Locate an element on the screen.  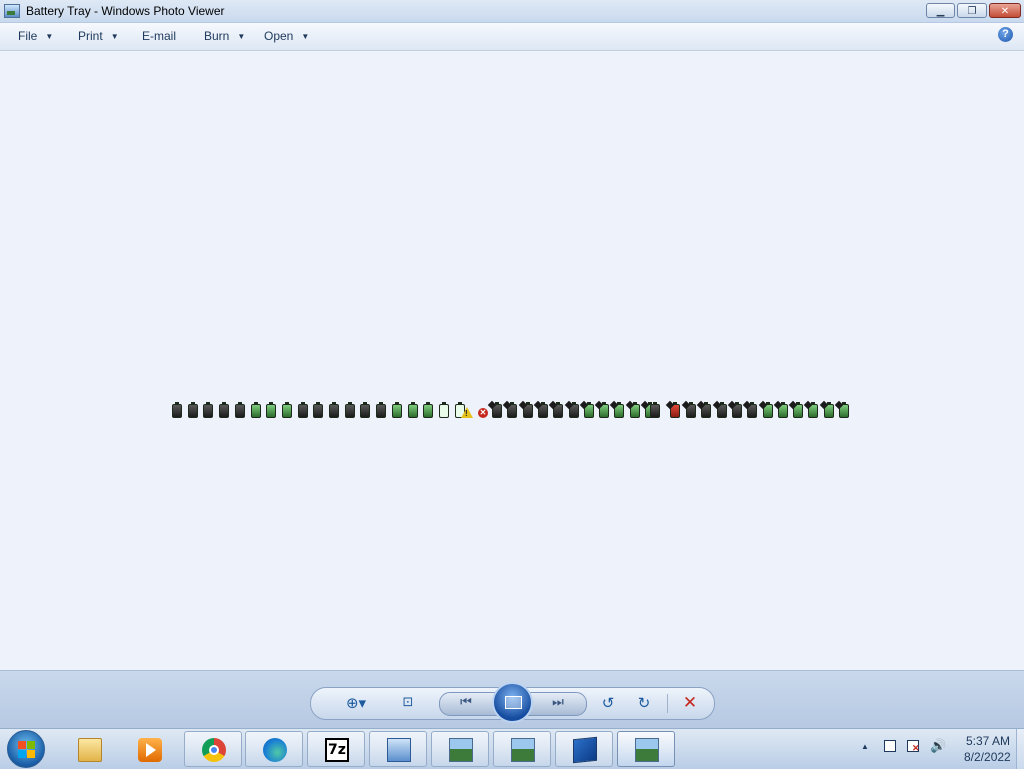
taskbar-7zip: 7z is located at coordinates (336, 749).